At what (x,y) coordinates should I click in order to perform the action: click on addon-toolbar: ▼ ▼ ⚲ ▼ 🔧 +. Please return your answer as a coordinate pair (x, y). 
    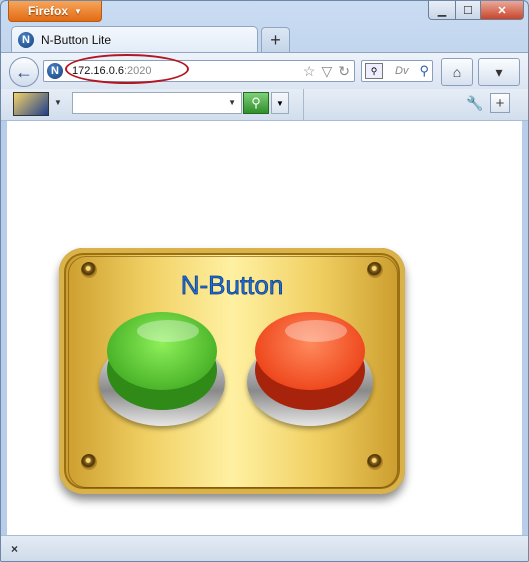
    Looking at the image, I should click on (264, 105).